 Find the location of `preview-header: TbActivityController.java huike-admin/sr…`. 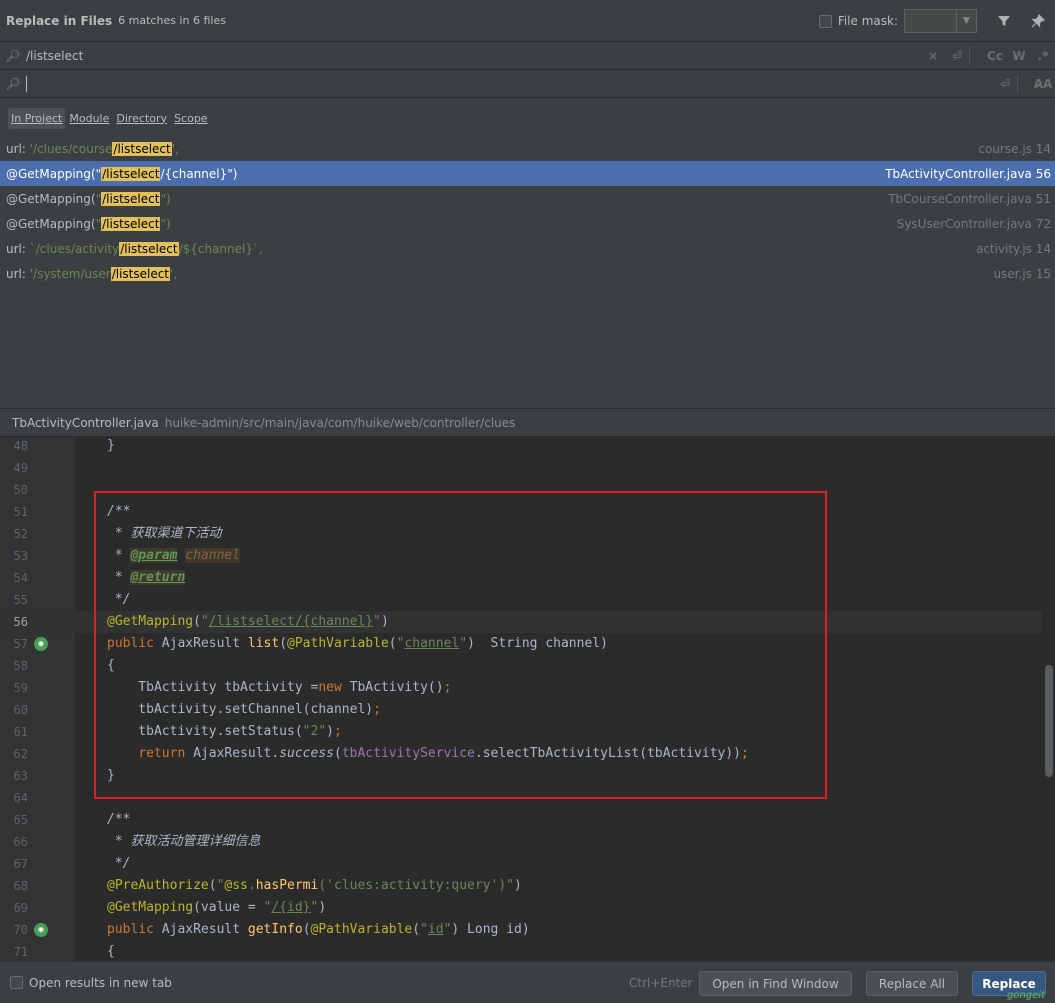

preview-header: TbActivityController.java huike-admin/sr… is located at coordinates (527, 422).